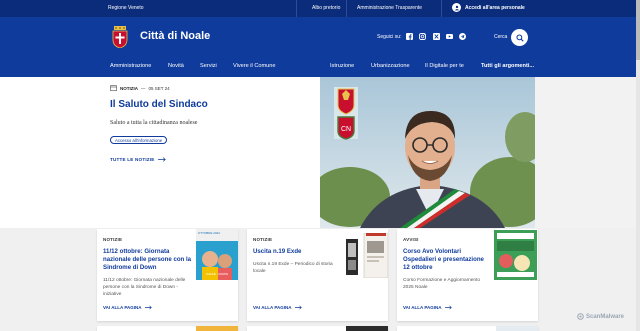  Describe the element at coordinates (390, 66) in the screenshot. I see `nav-urbanizzazione: Urbanizzazione` at that location.